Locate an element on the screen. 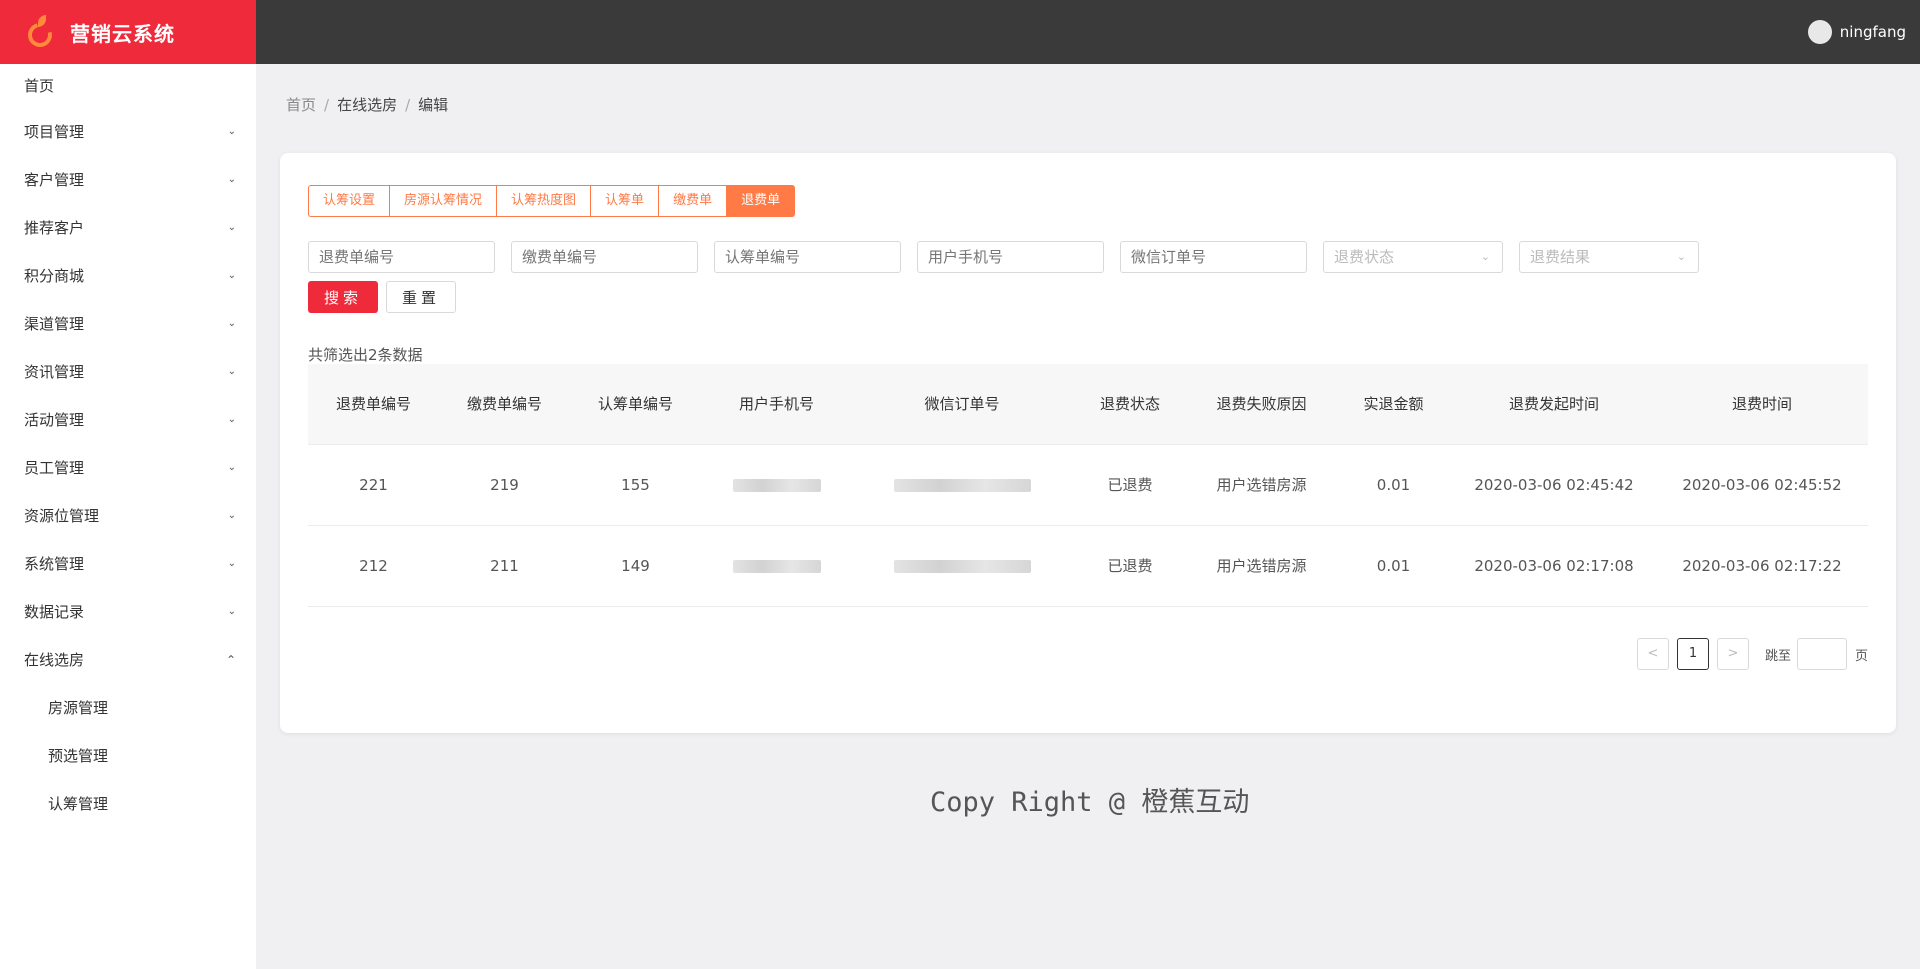 The image size is (1920, 969). sidebar-item-label: 项目管理 is located at coordinates (54, 132).